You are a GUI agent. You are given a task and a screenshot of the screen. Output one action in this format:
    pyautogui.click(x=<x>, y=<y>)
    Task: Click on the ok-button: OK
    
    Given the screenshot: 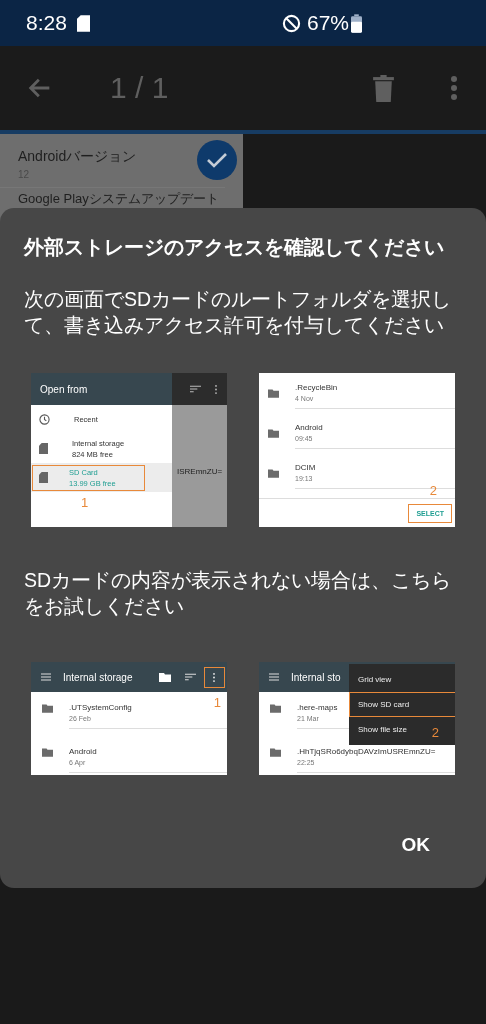 What is the action you would take?
    pyautogui.click(x=415, y=845)
    